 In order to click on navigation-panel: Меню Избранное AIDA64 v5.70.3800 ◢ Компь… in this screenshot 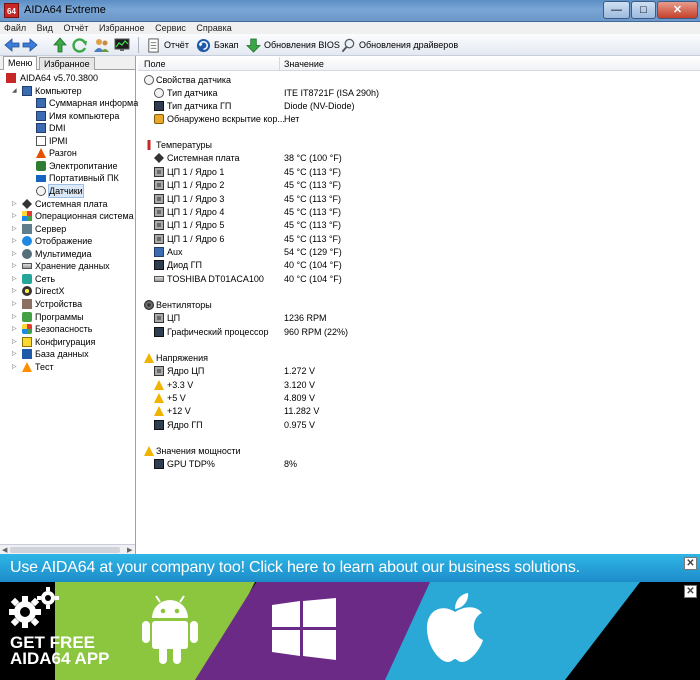, I will do `click(69, 305)`.